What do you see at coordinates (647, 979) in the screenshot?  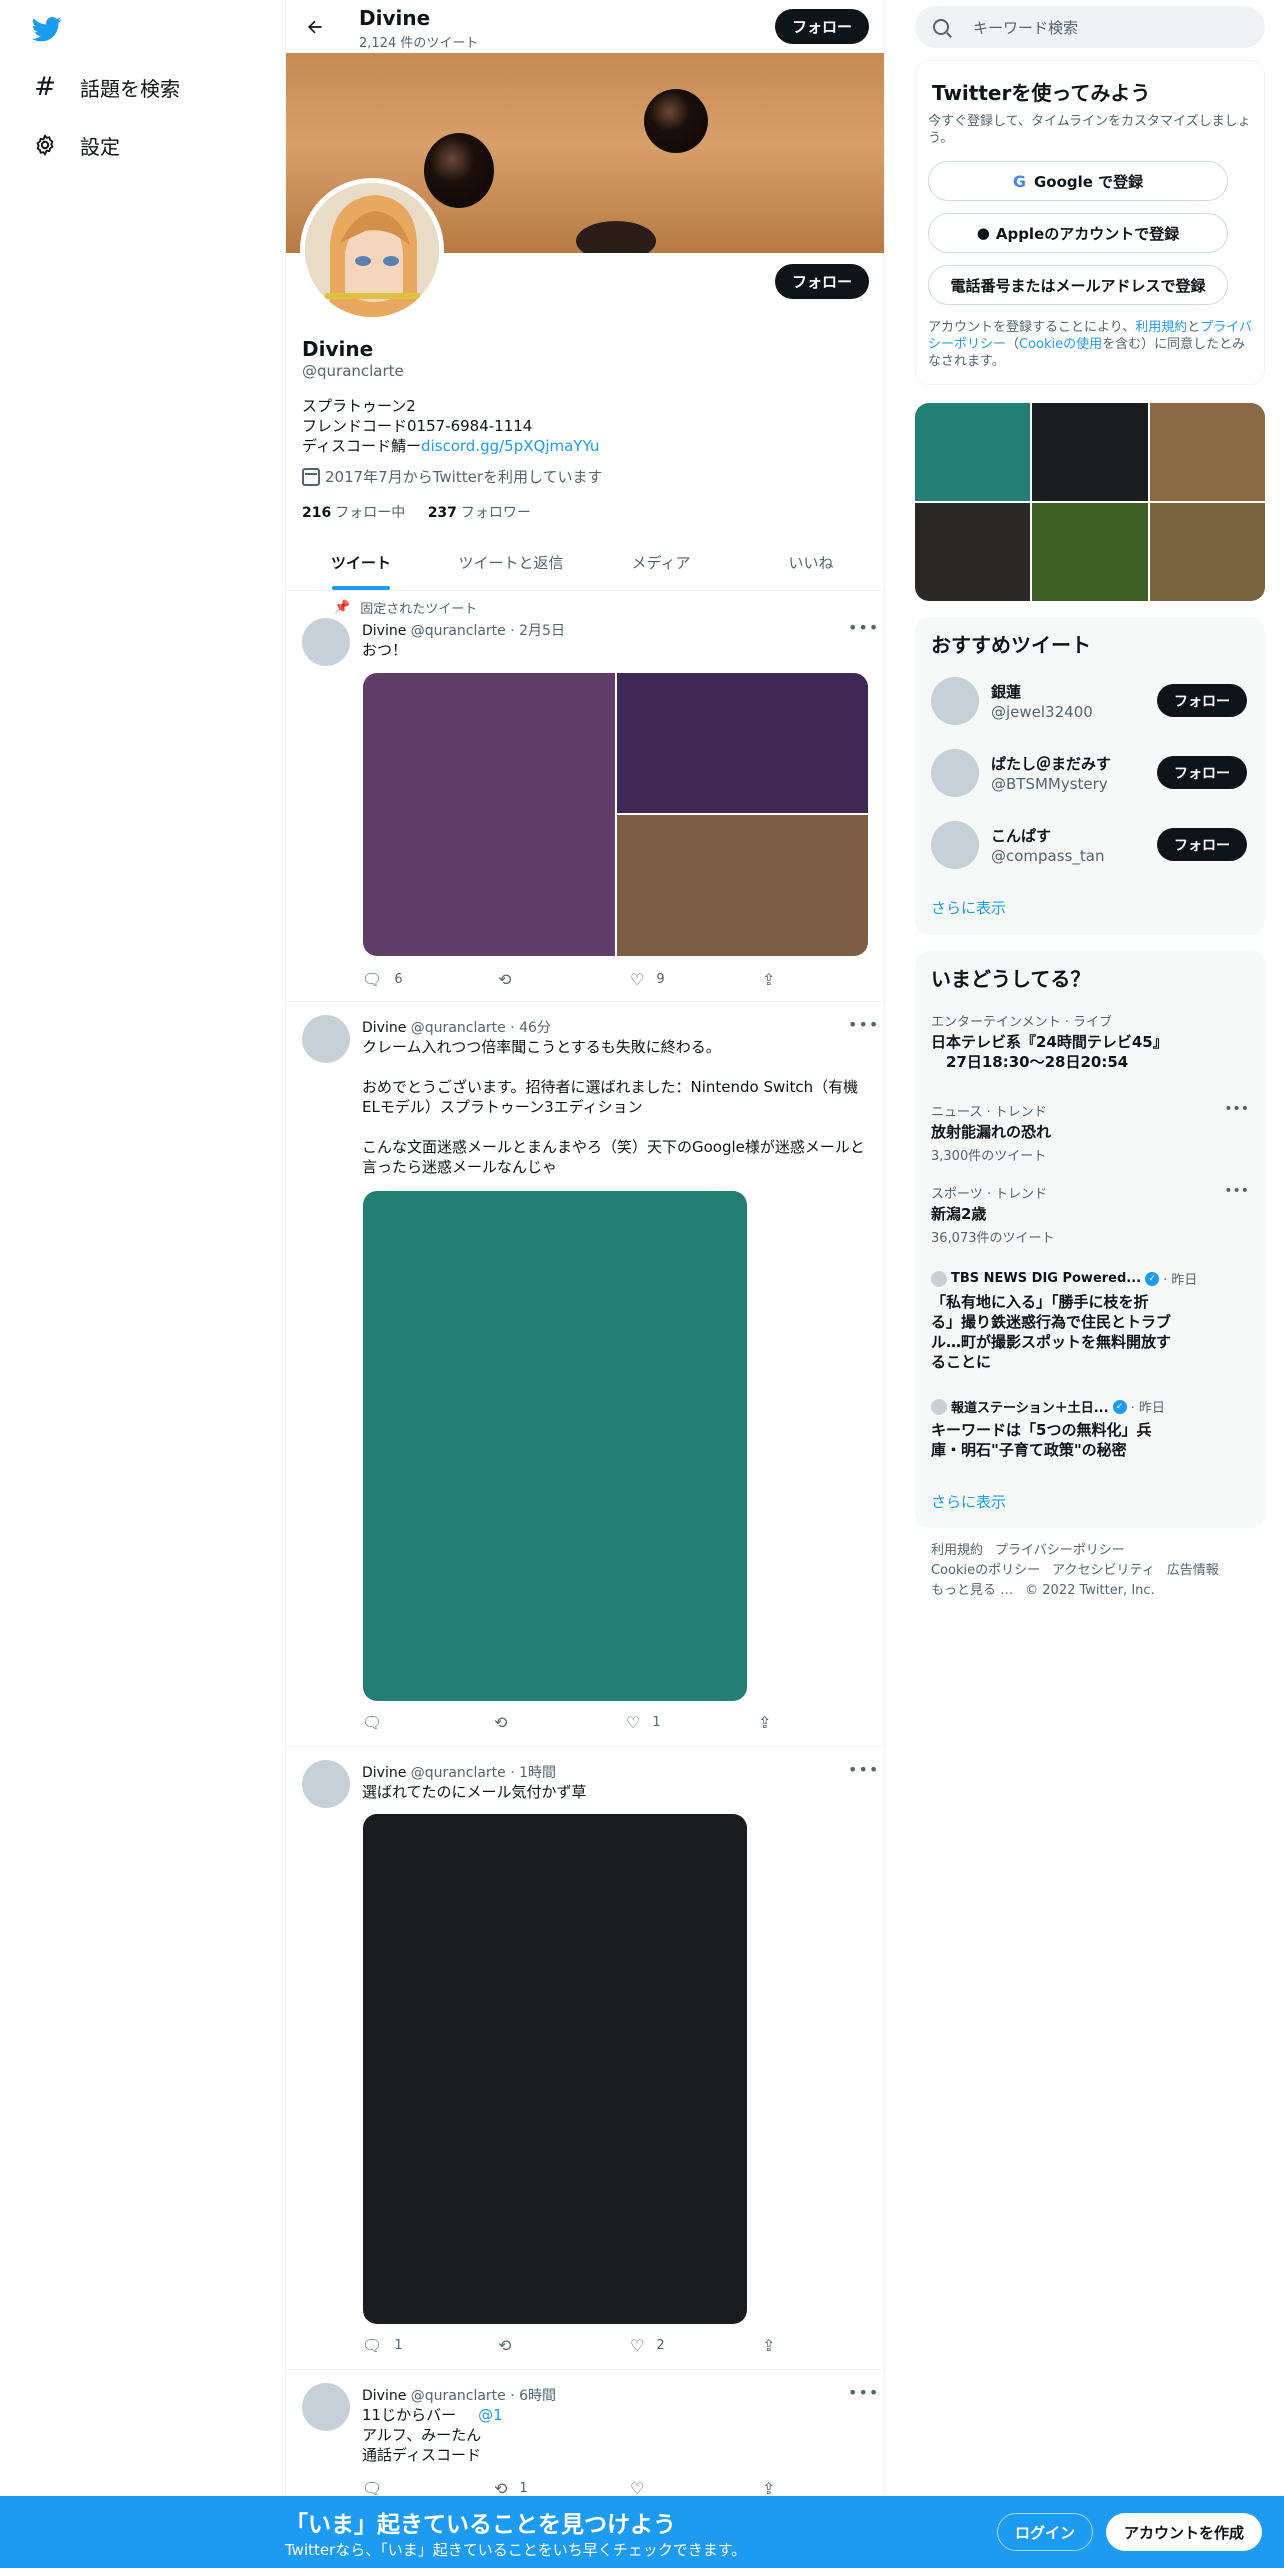 I see `like-button: ♡ 9` at bounding box center [647, 979].